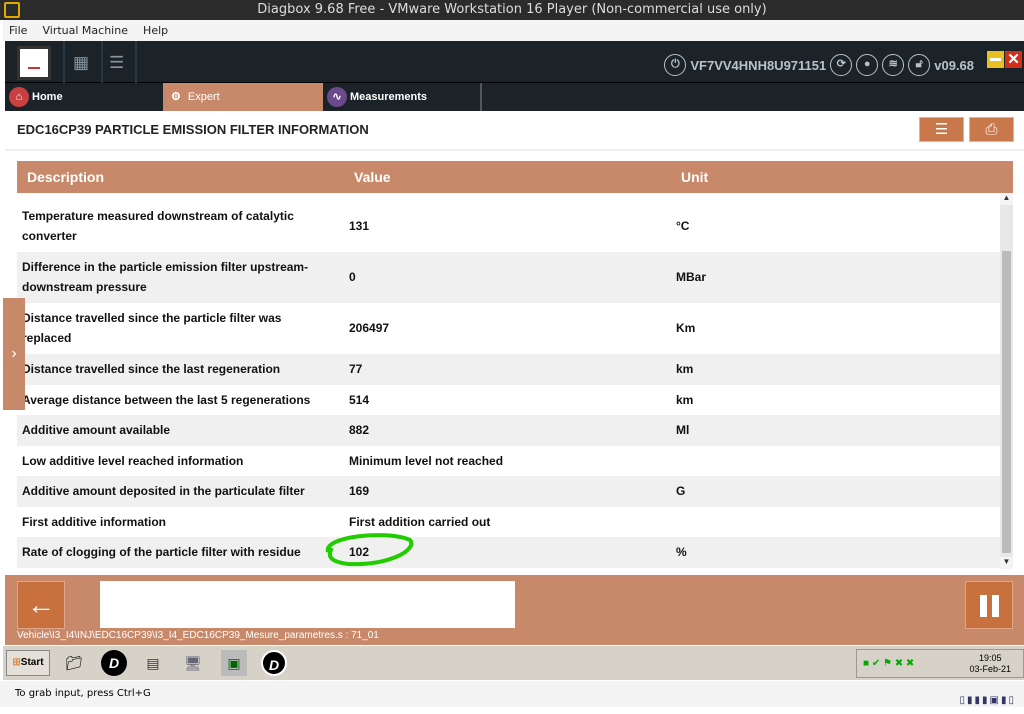 Image resolution: width=1024 pixels, height=714 pixels. I want to click on pause-button, so click(989, 605).